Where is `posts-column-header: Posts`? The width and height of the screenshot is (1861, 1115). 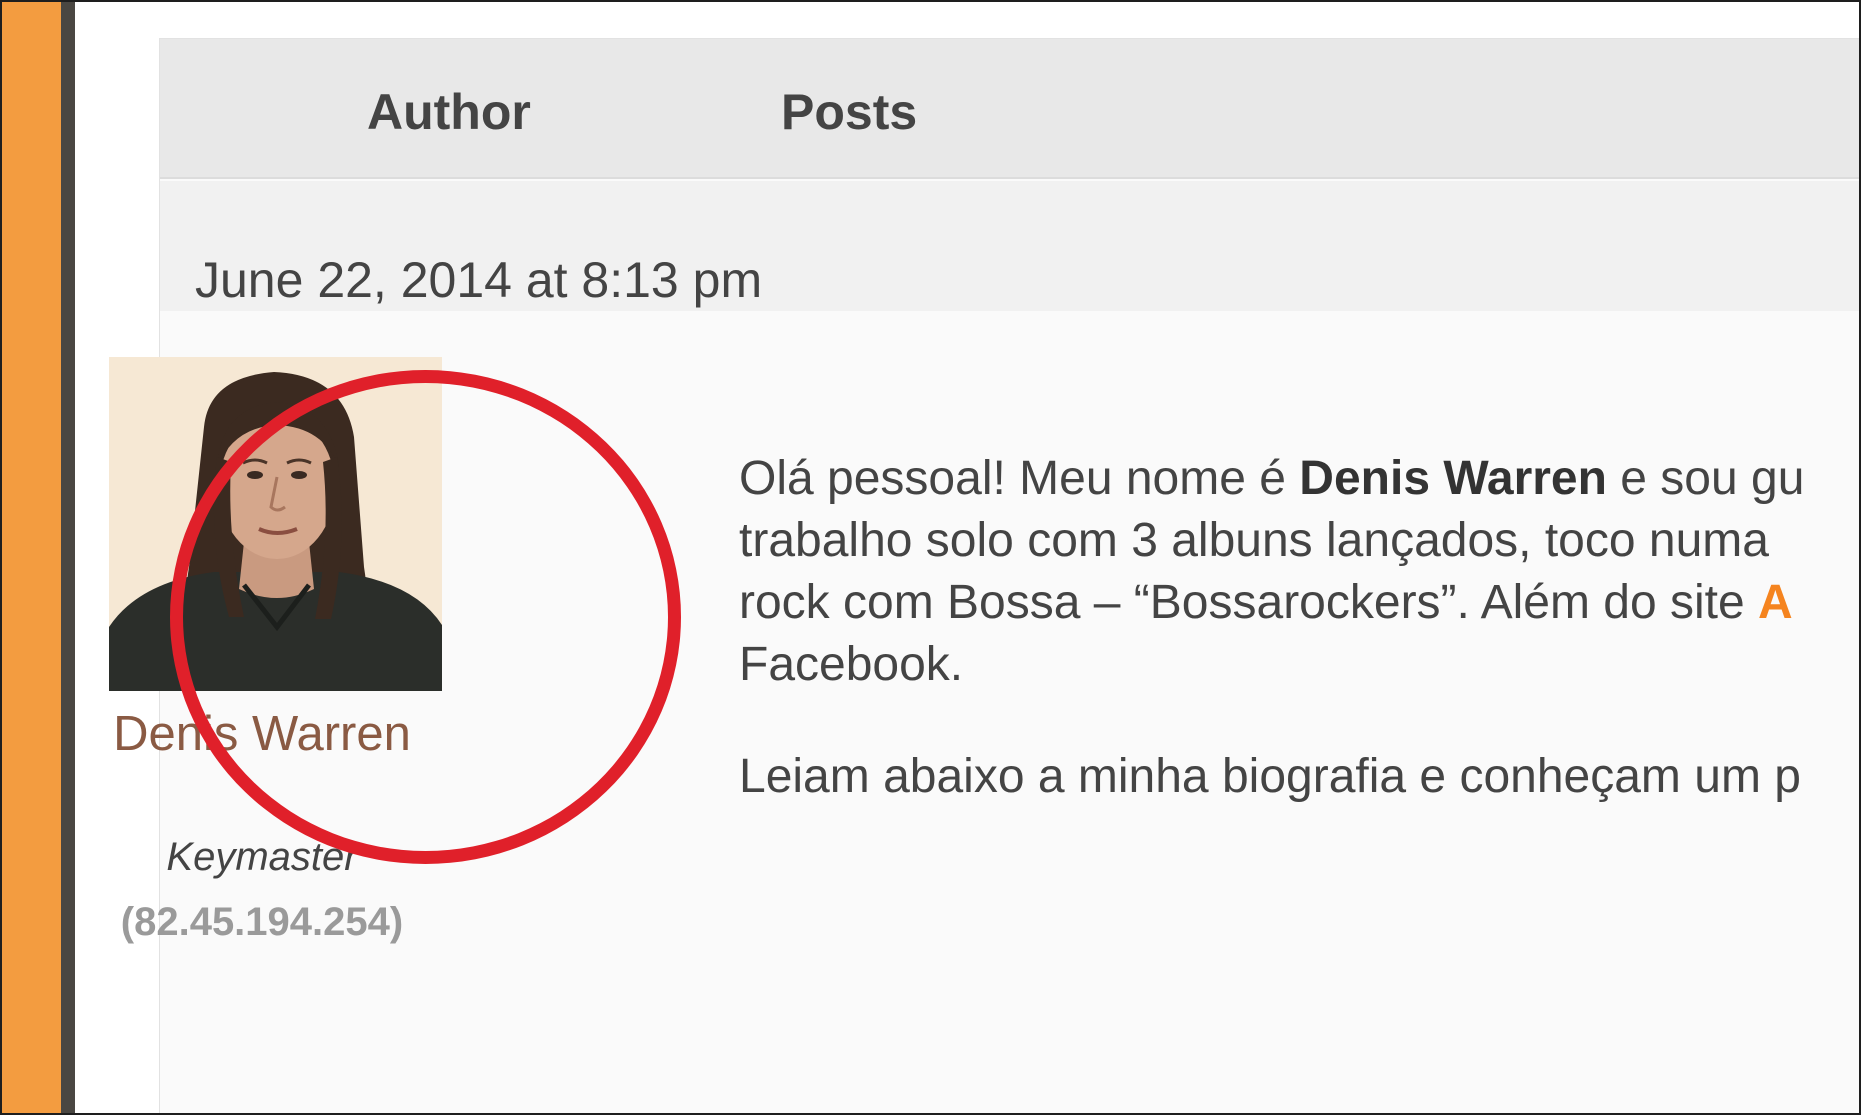
posts-column-header: Posts is located at coordinates (849, 112).